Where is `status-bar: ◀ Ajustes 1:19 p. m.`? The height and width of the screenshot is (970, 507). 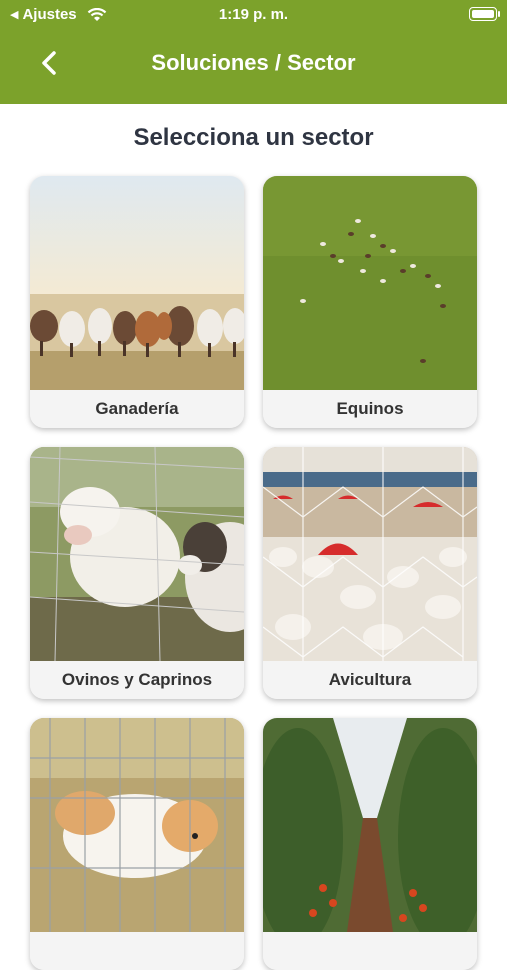
status-bar: ◀ Ajustes 1:19 p. m. is located at coordinates (253, 14).